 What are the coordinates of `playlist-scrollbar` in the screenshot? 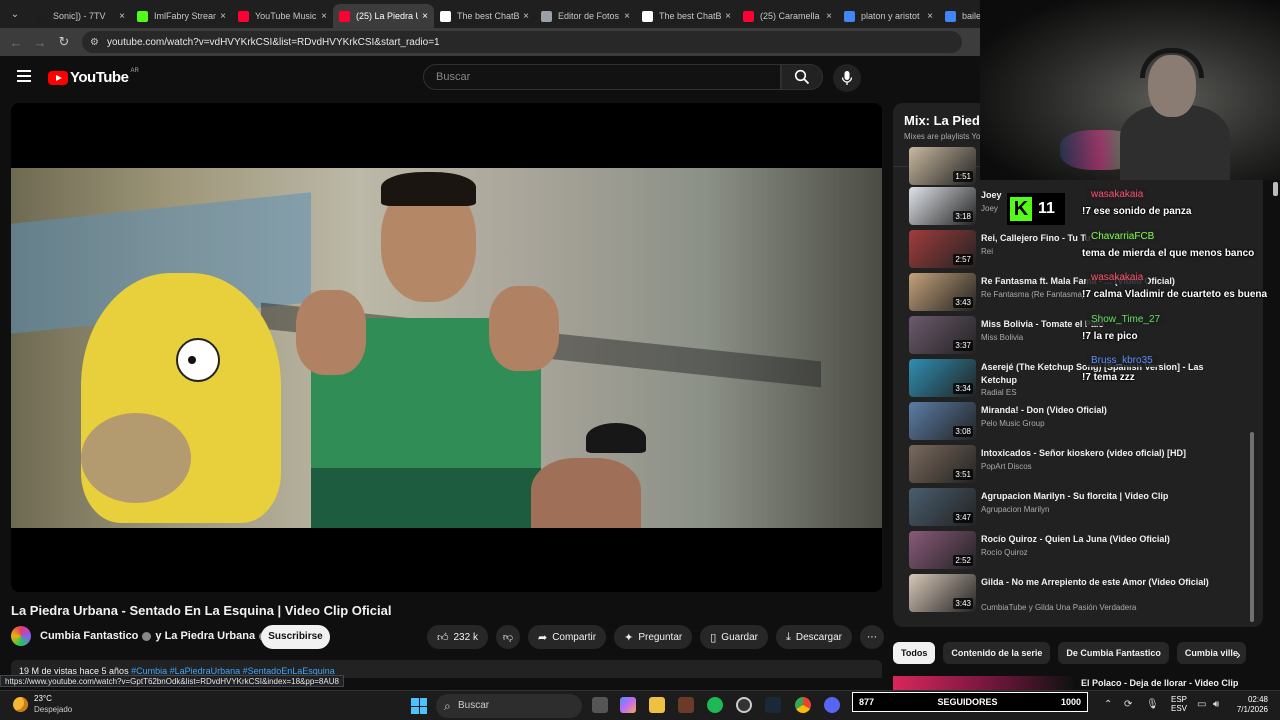 It's located at (1252, 527).